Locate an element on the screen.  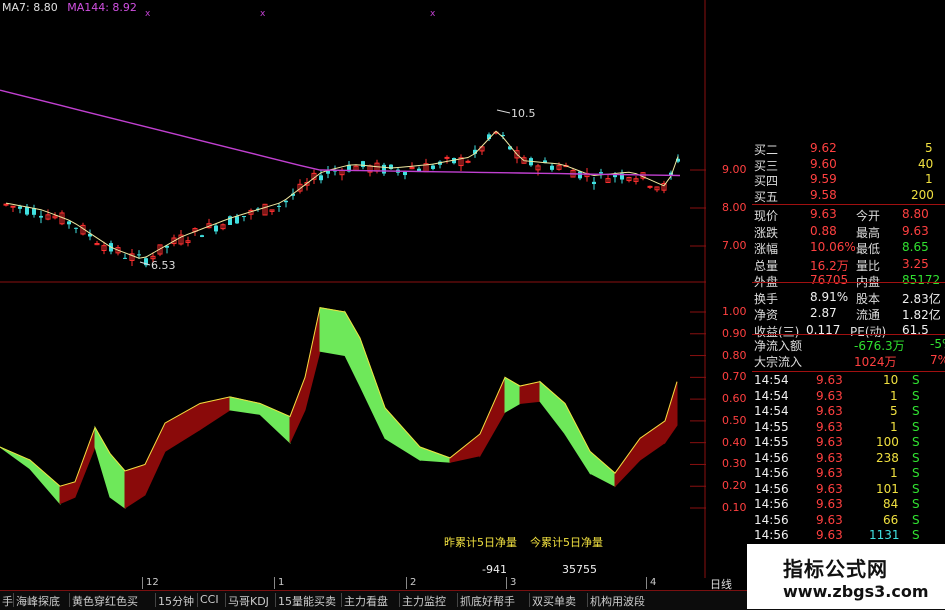
stat-value: 8.65 is located at coordinates (915, 247).